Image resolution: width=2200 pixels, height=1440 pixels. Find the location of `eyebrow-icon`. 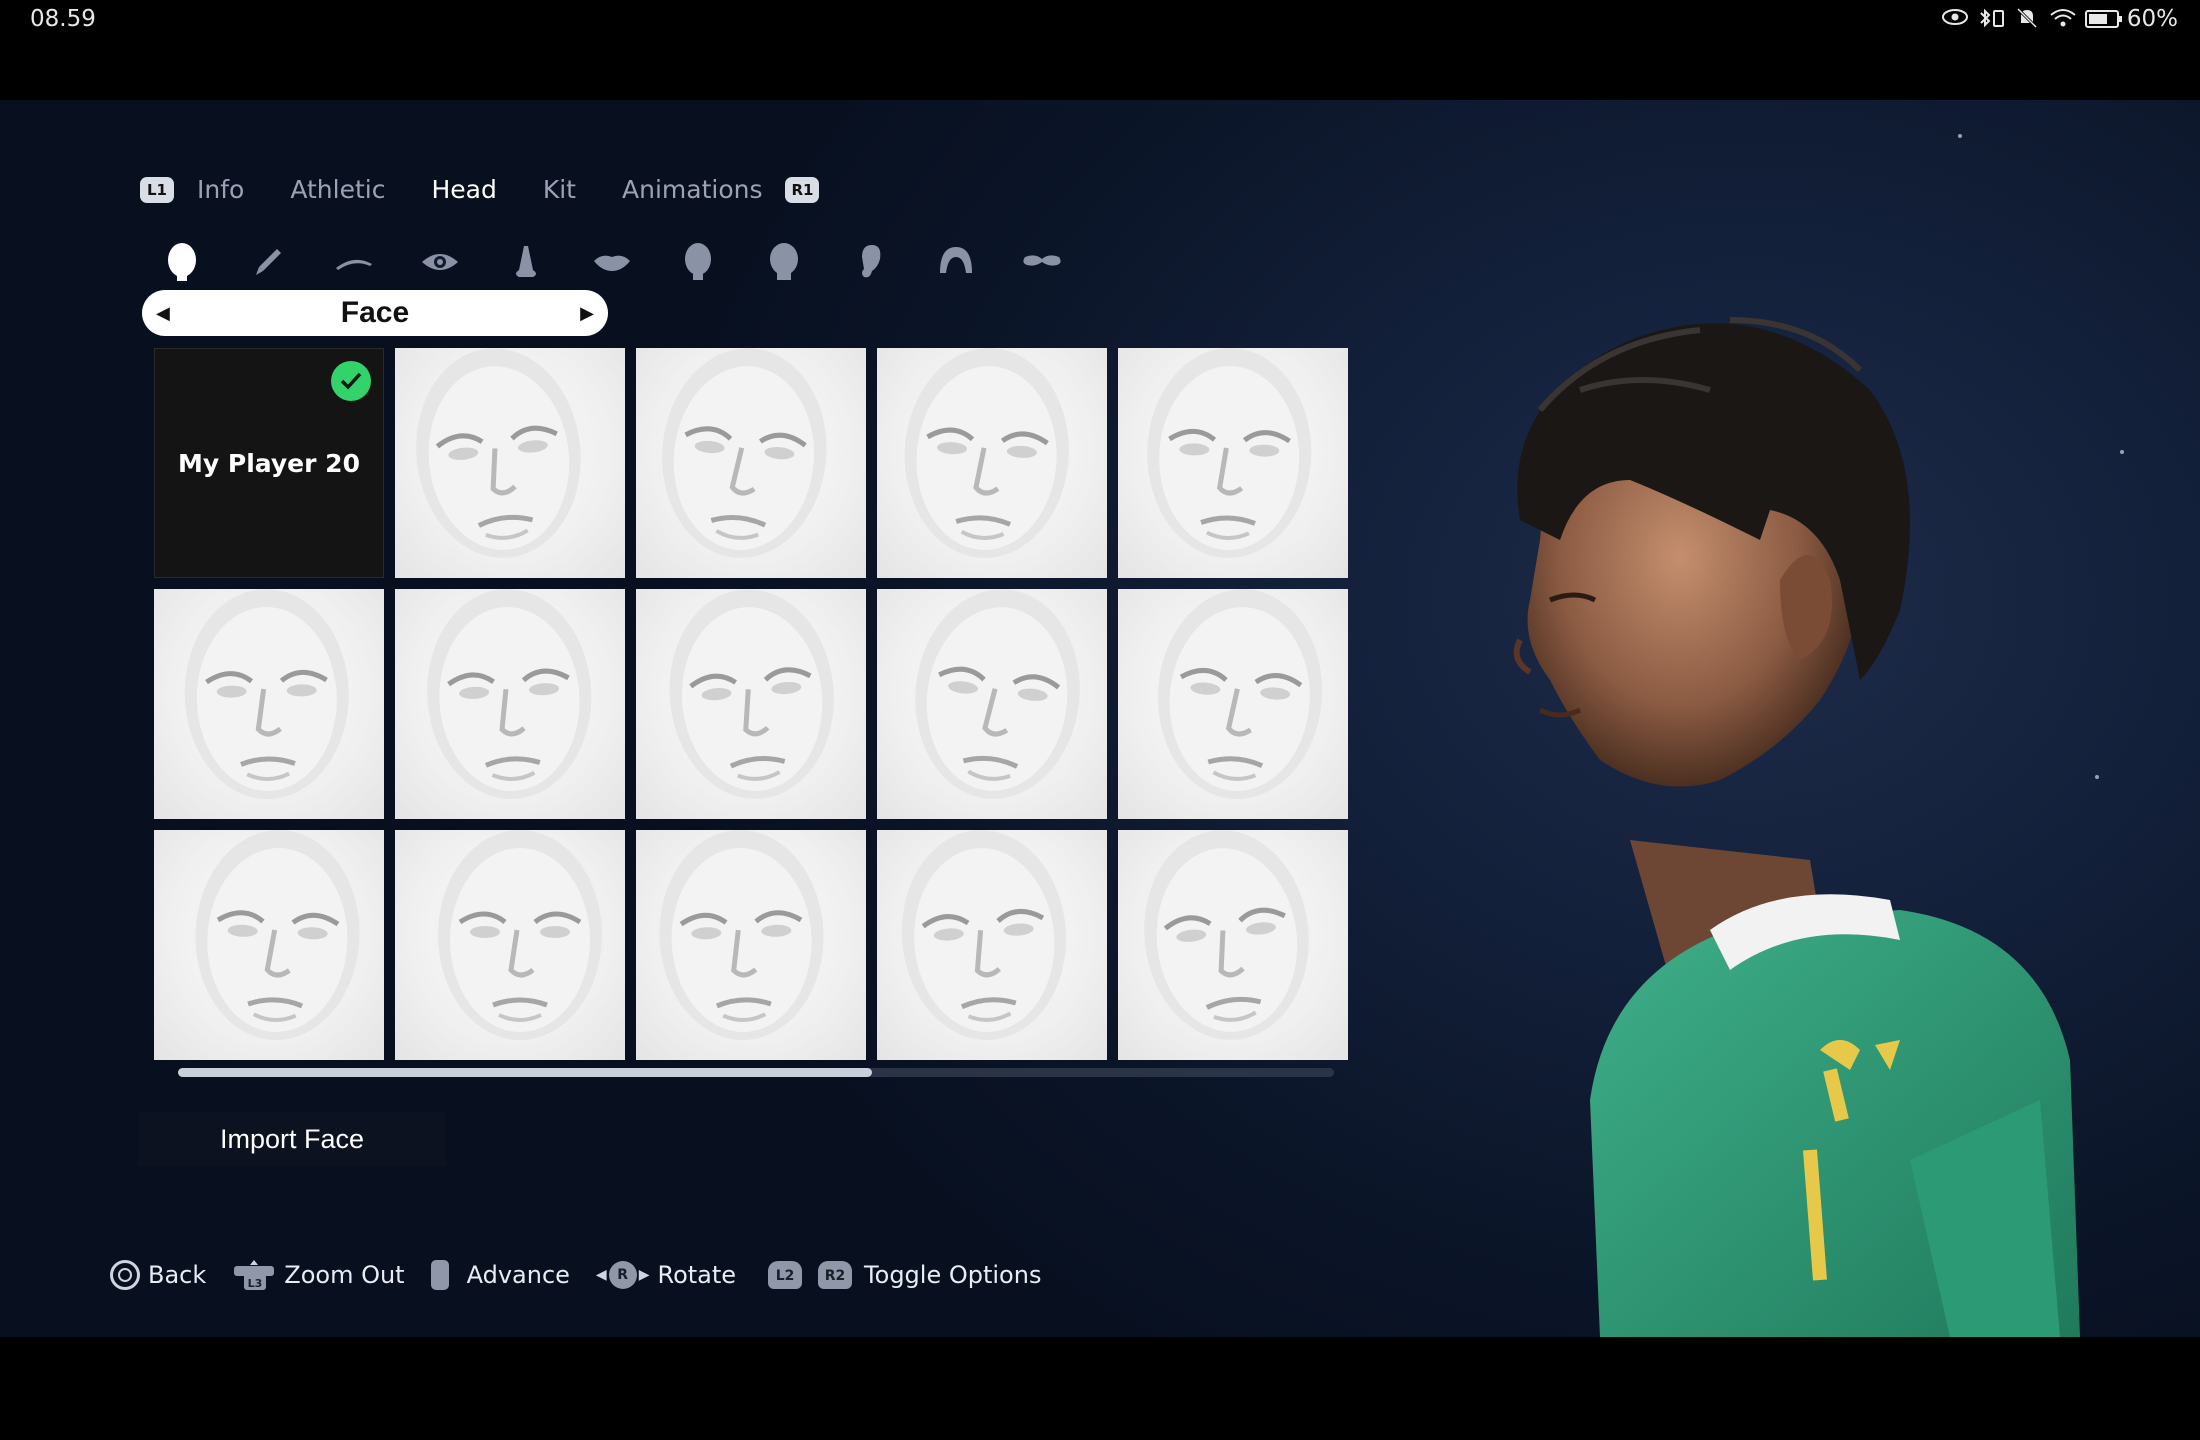

eyebrow-icon is located at coordinates (354, 262).